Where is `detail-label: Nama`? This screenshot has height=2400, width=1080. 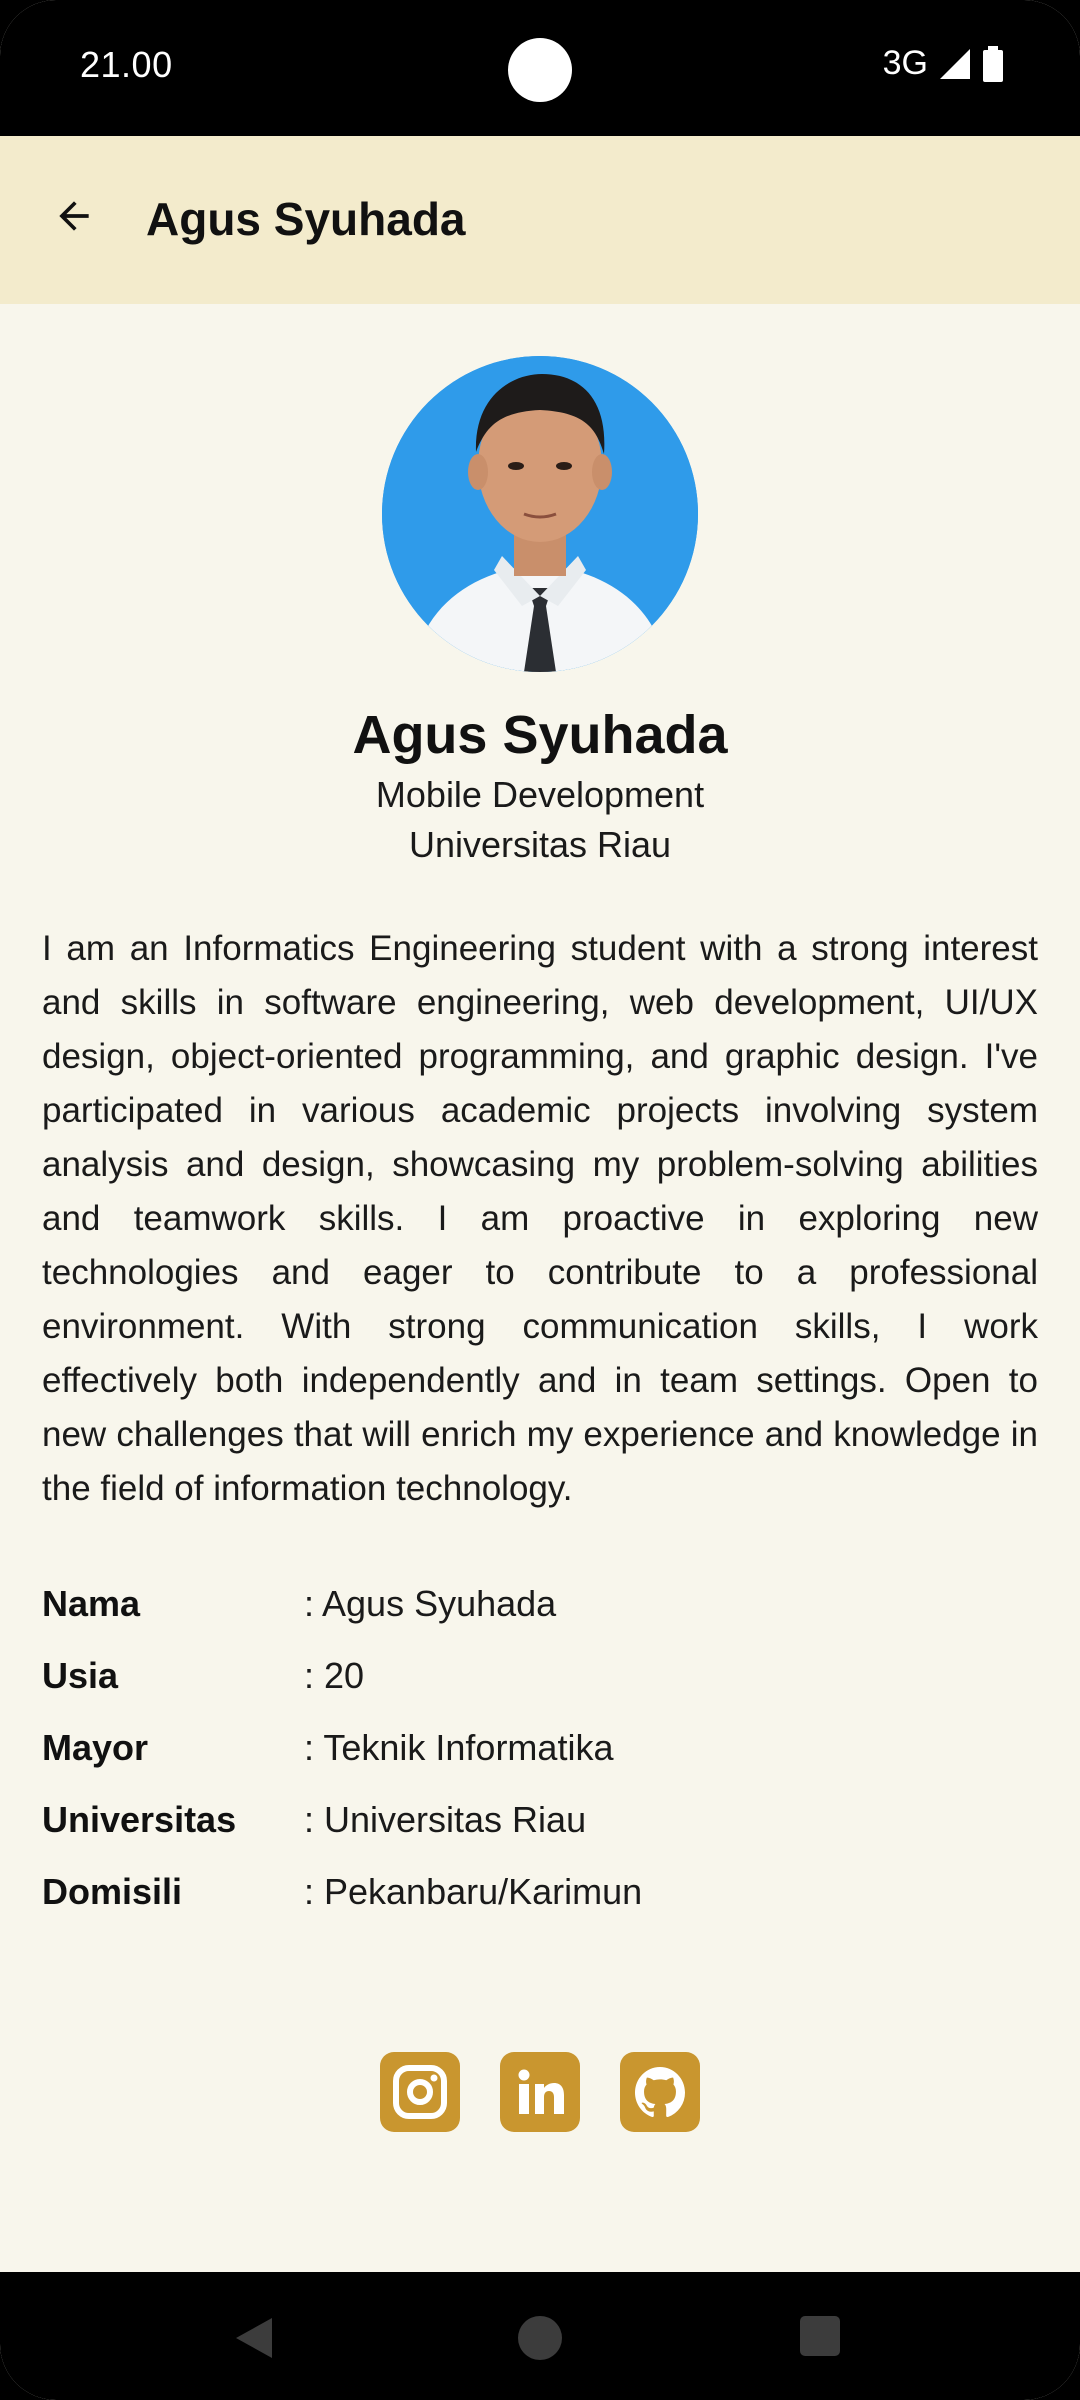
detail-label: Nama is located at coordinates (91, 1603).